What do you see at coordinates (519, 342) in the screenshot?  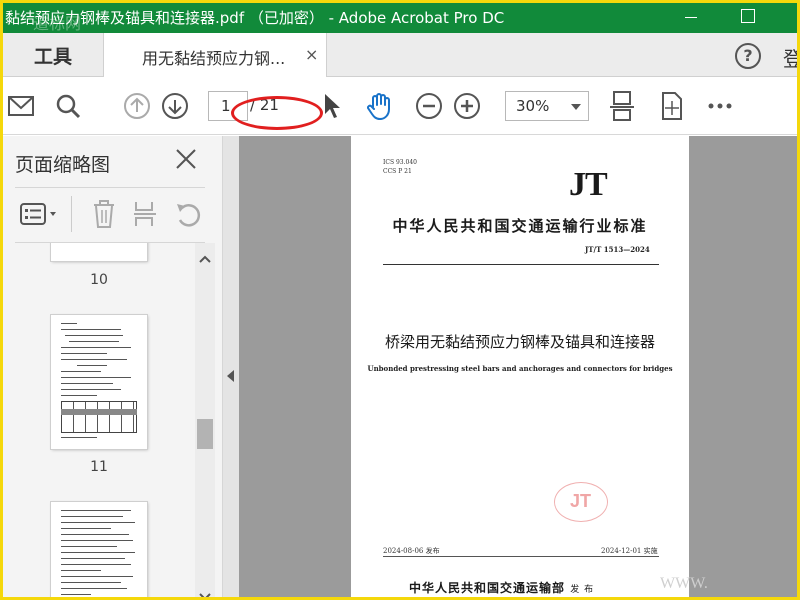 I see `document-title: 桥梁用无黏结预应力钢棒及锚具和连接器` at bounding box center [519, 342].